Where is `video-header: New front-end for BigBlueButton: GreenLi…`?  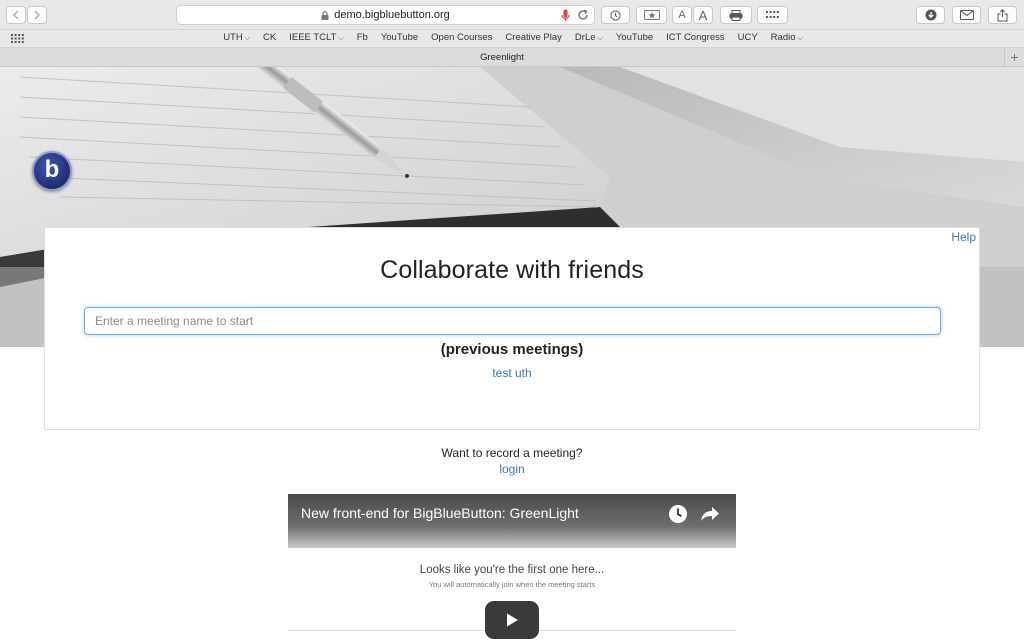 video-header: New front-end for BigBlueButton: GreenLi… is located at coordinates (512, 521).